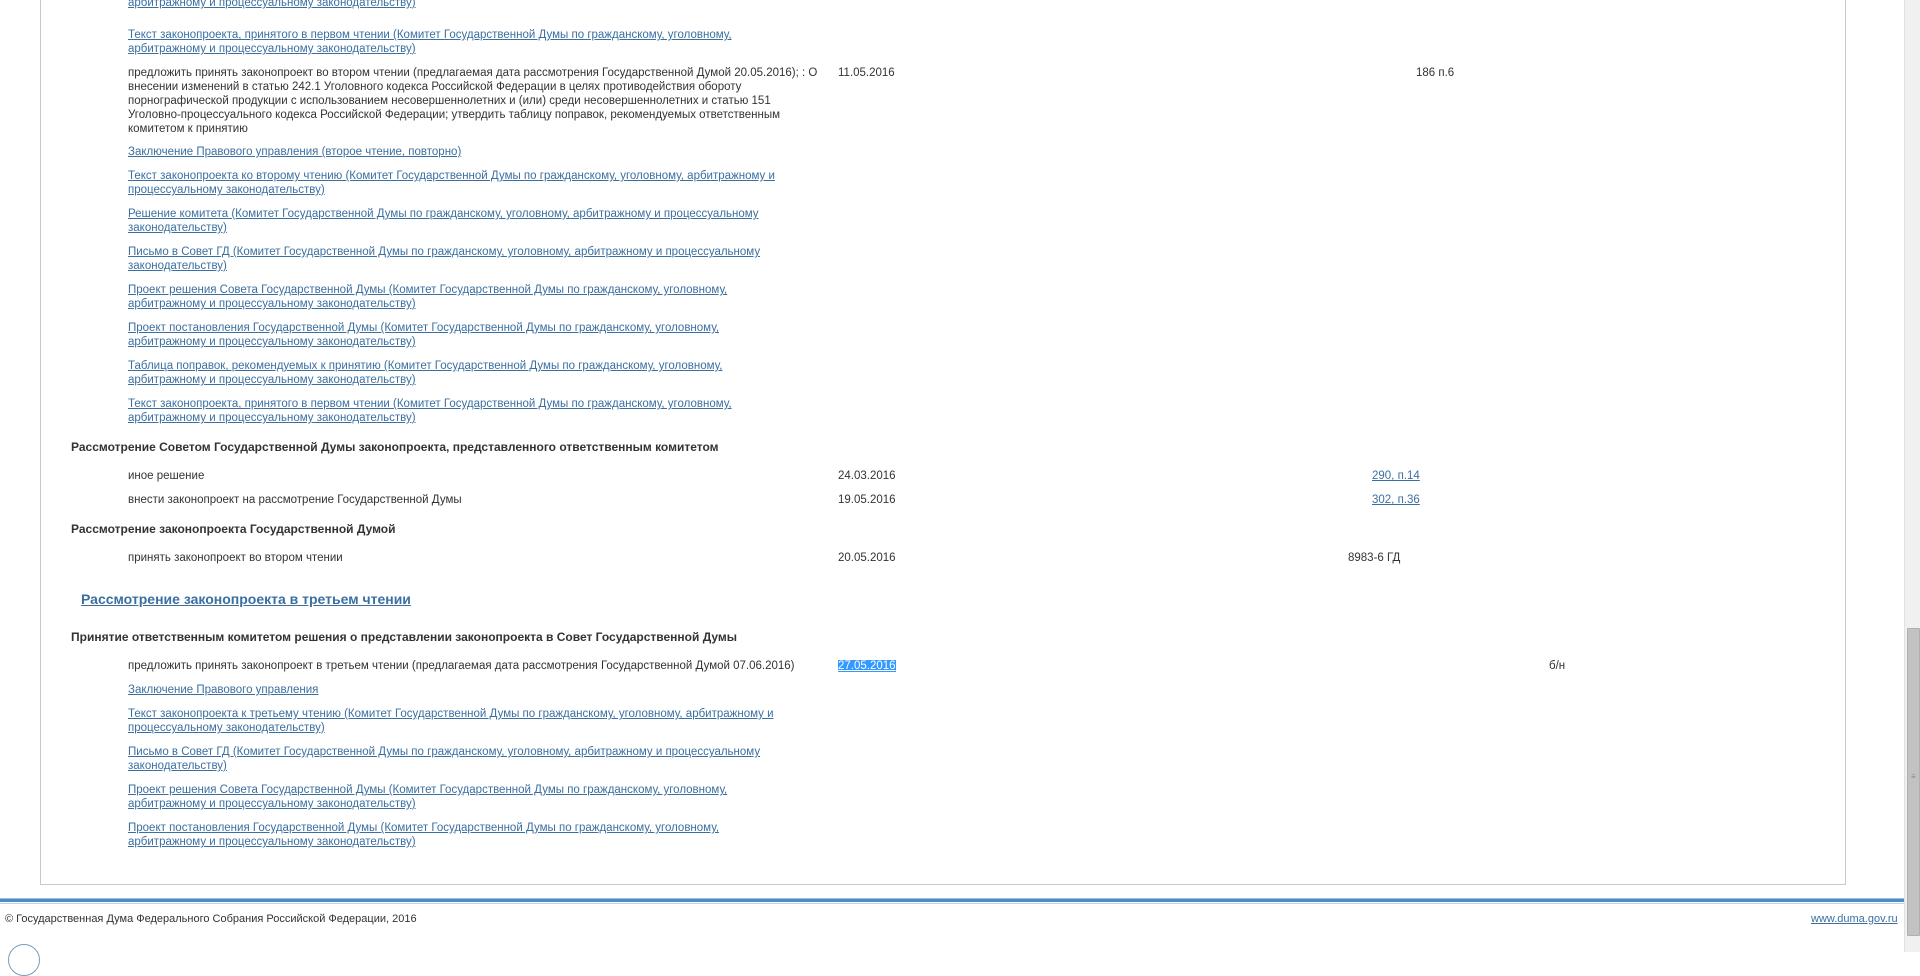  What do you see at coordinates (867, 500) in the screenshot?
I see `event-date: 19.05.2016` at bounding box center [867, 500].